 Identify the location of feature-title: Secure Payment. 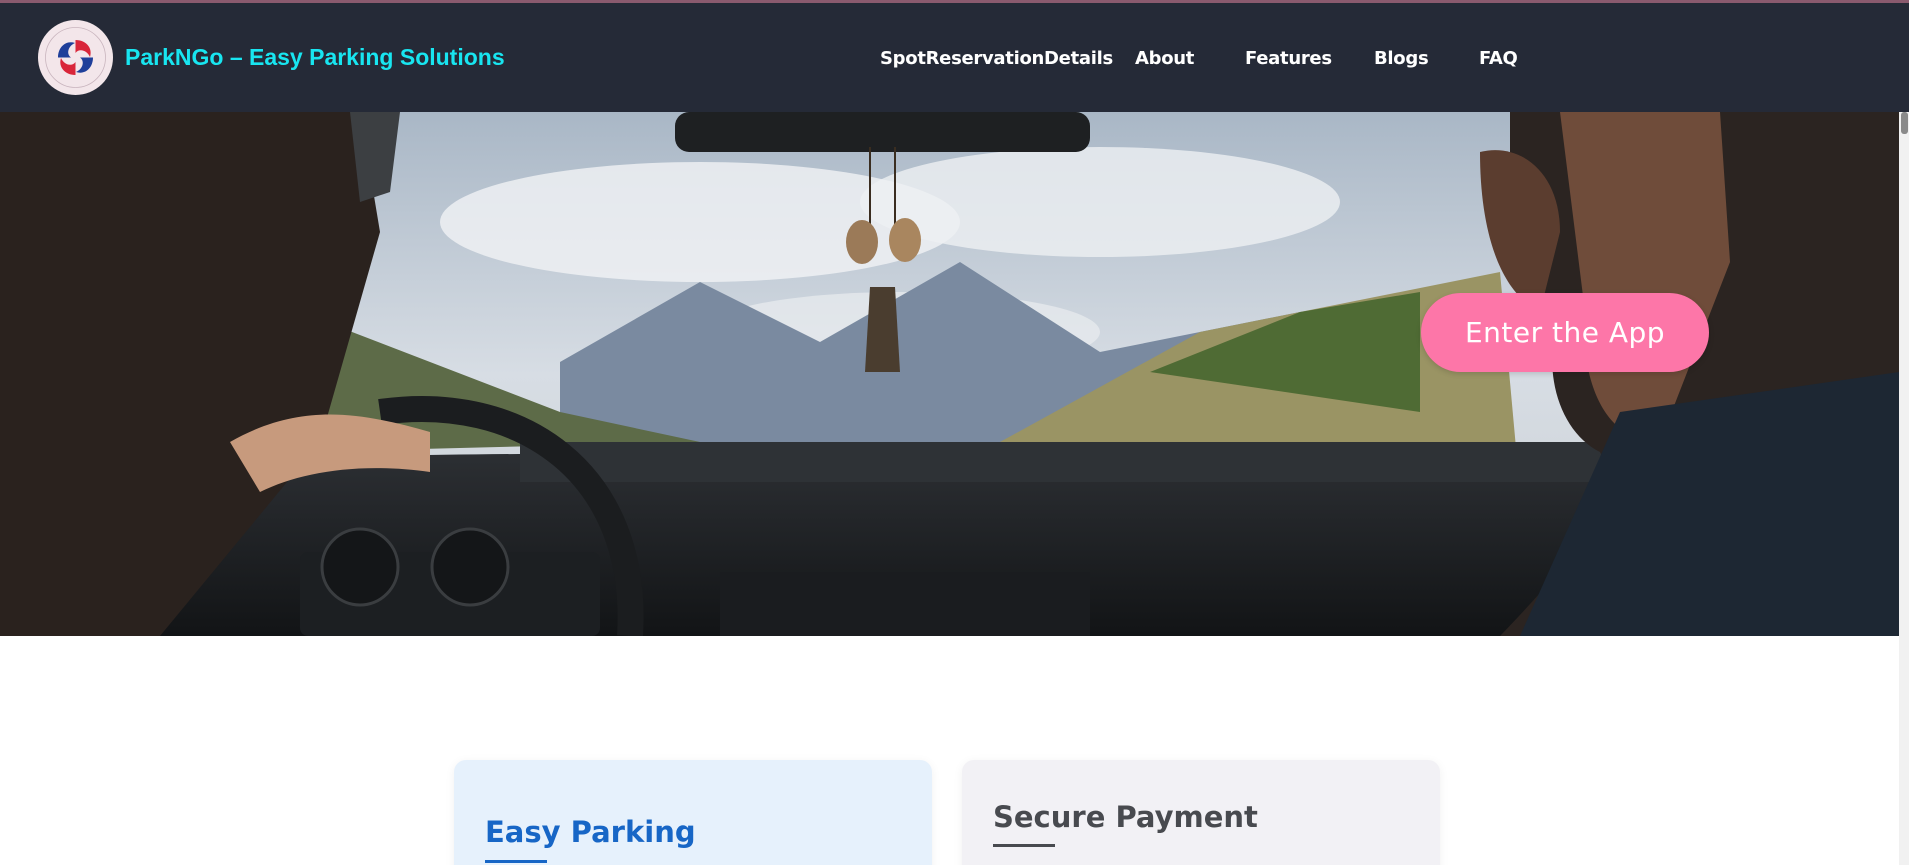
(1125, 817).